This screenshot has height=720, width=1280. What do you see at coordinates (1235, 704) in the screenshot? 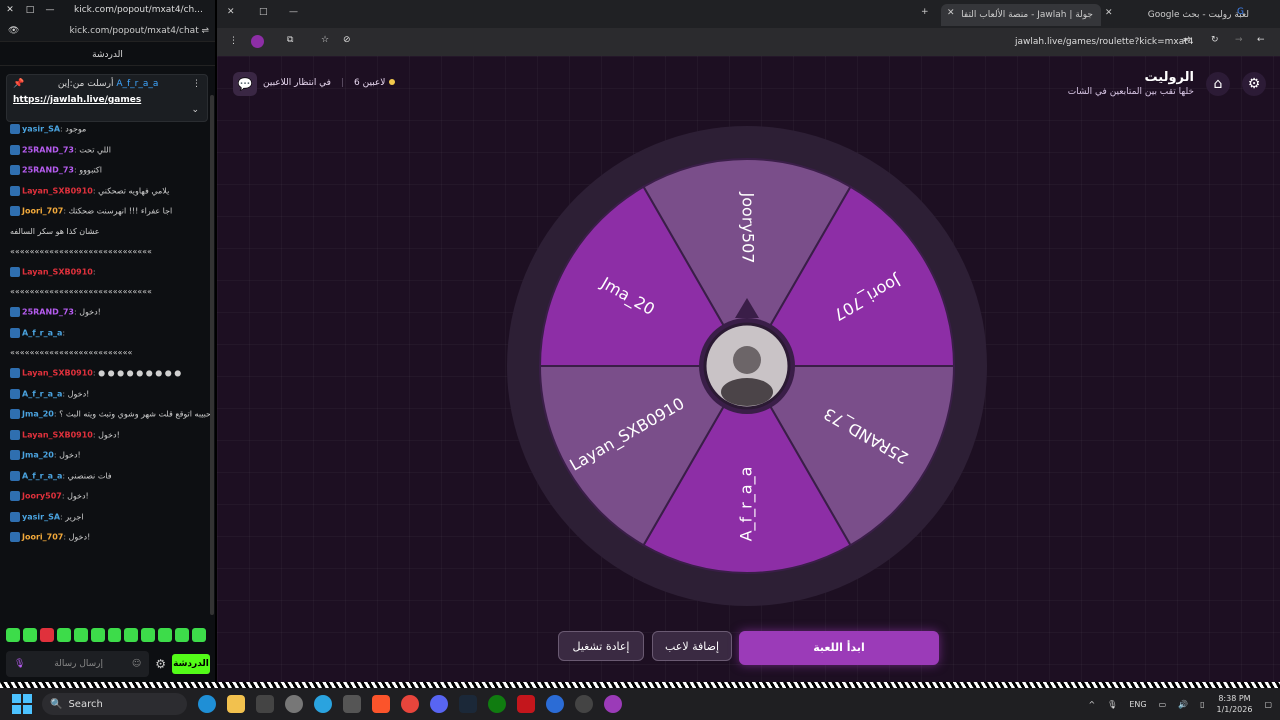
I see `clock: 8:38 PM 1/1/2026` at bounding box center [1235, 704].